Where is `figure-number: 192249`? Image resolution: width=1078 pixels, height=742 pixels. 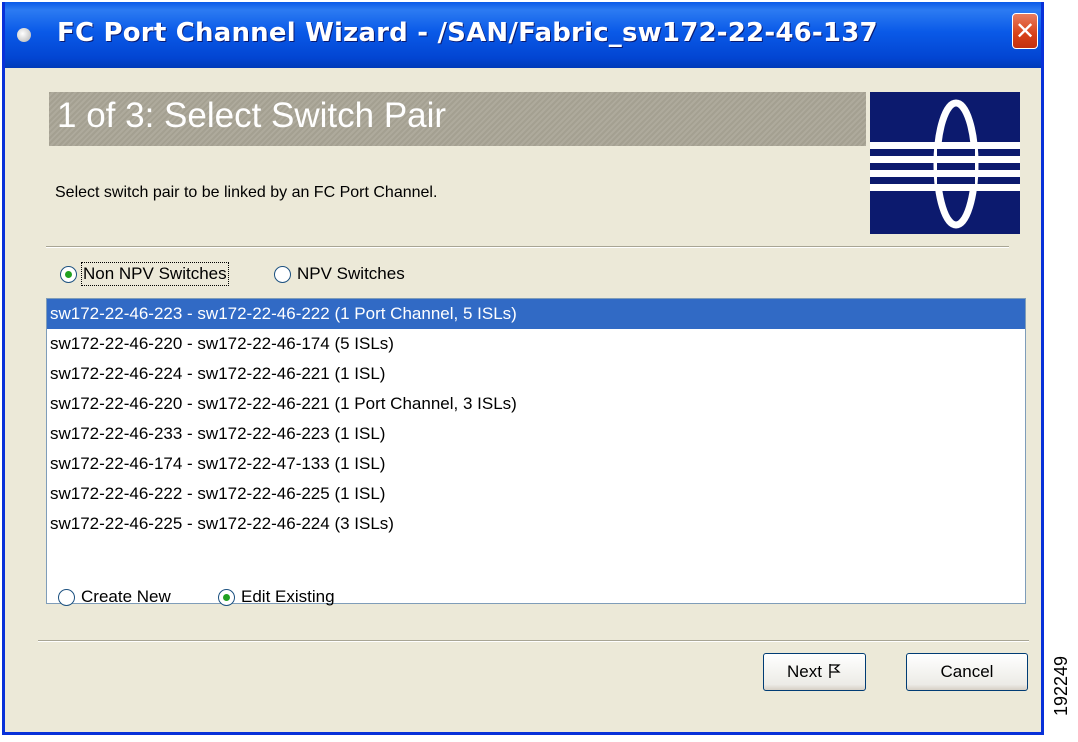 figure-number: 192249 is located at coordinates (1061, 685).